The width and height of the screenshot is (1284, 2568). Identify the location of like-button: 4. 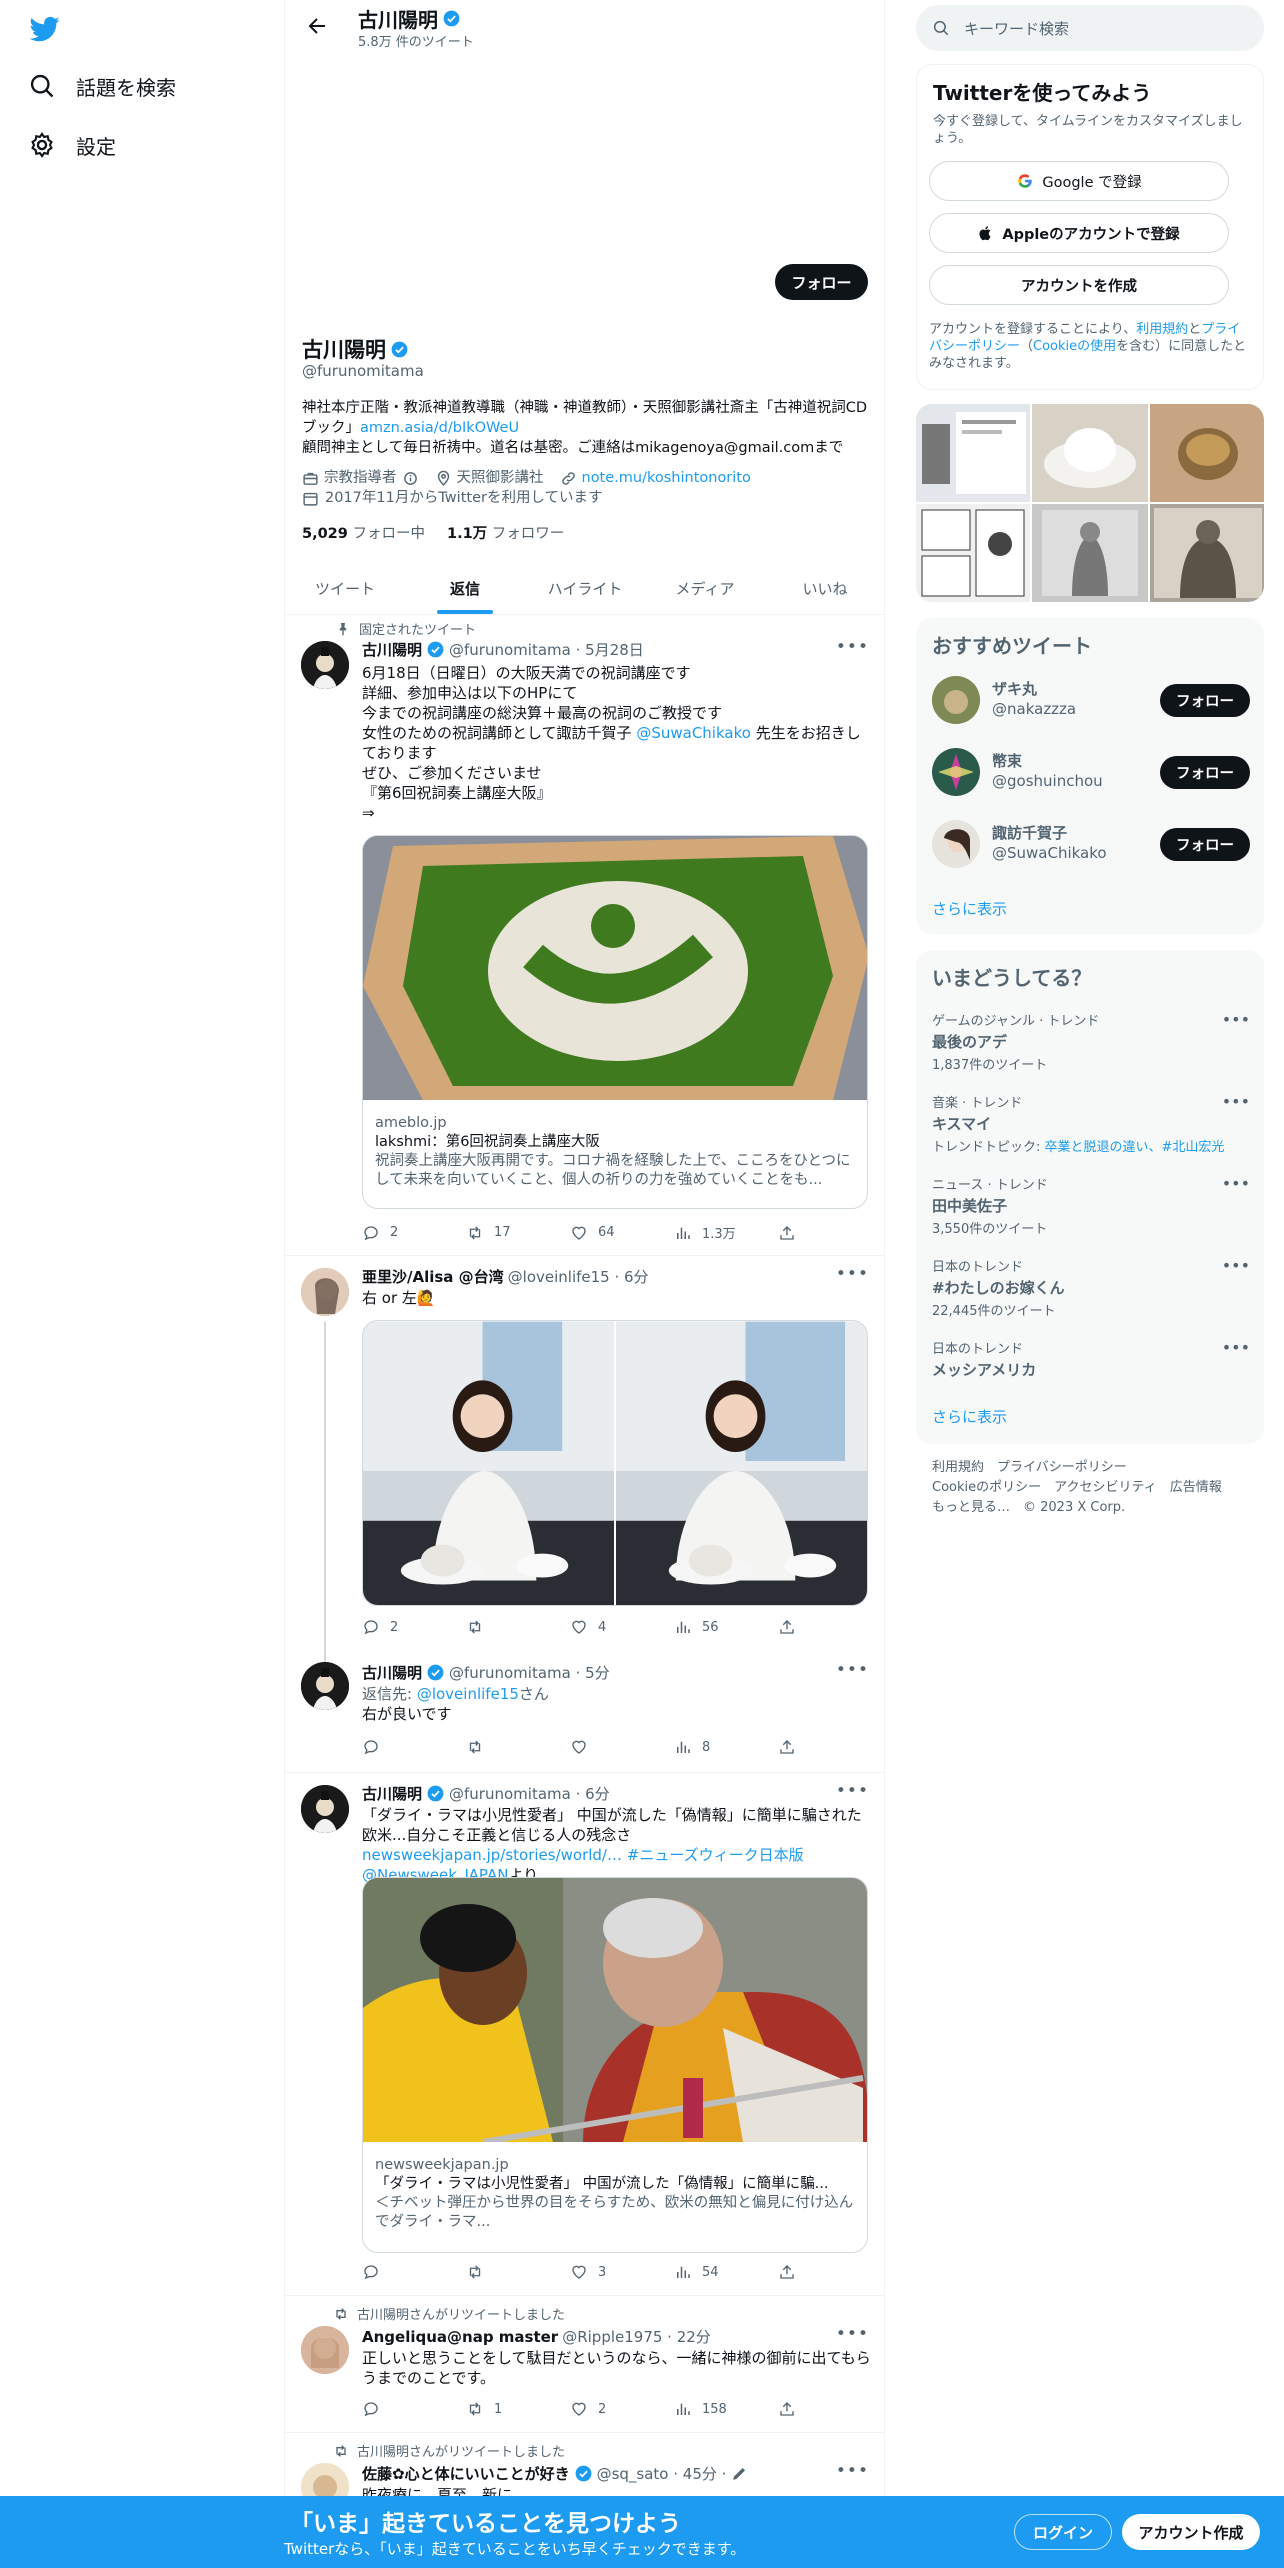
(610, 1627).